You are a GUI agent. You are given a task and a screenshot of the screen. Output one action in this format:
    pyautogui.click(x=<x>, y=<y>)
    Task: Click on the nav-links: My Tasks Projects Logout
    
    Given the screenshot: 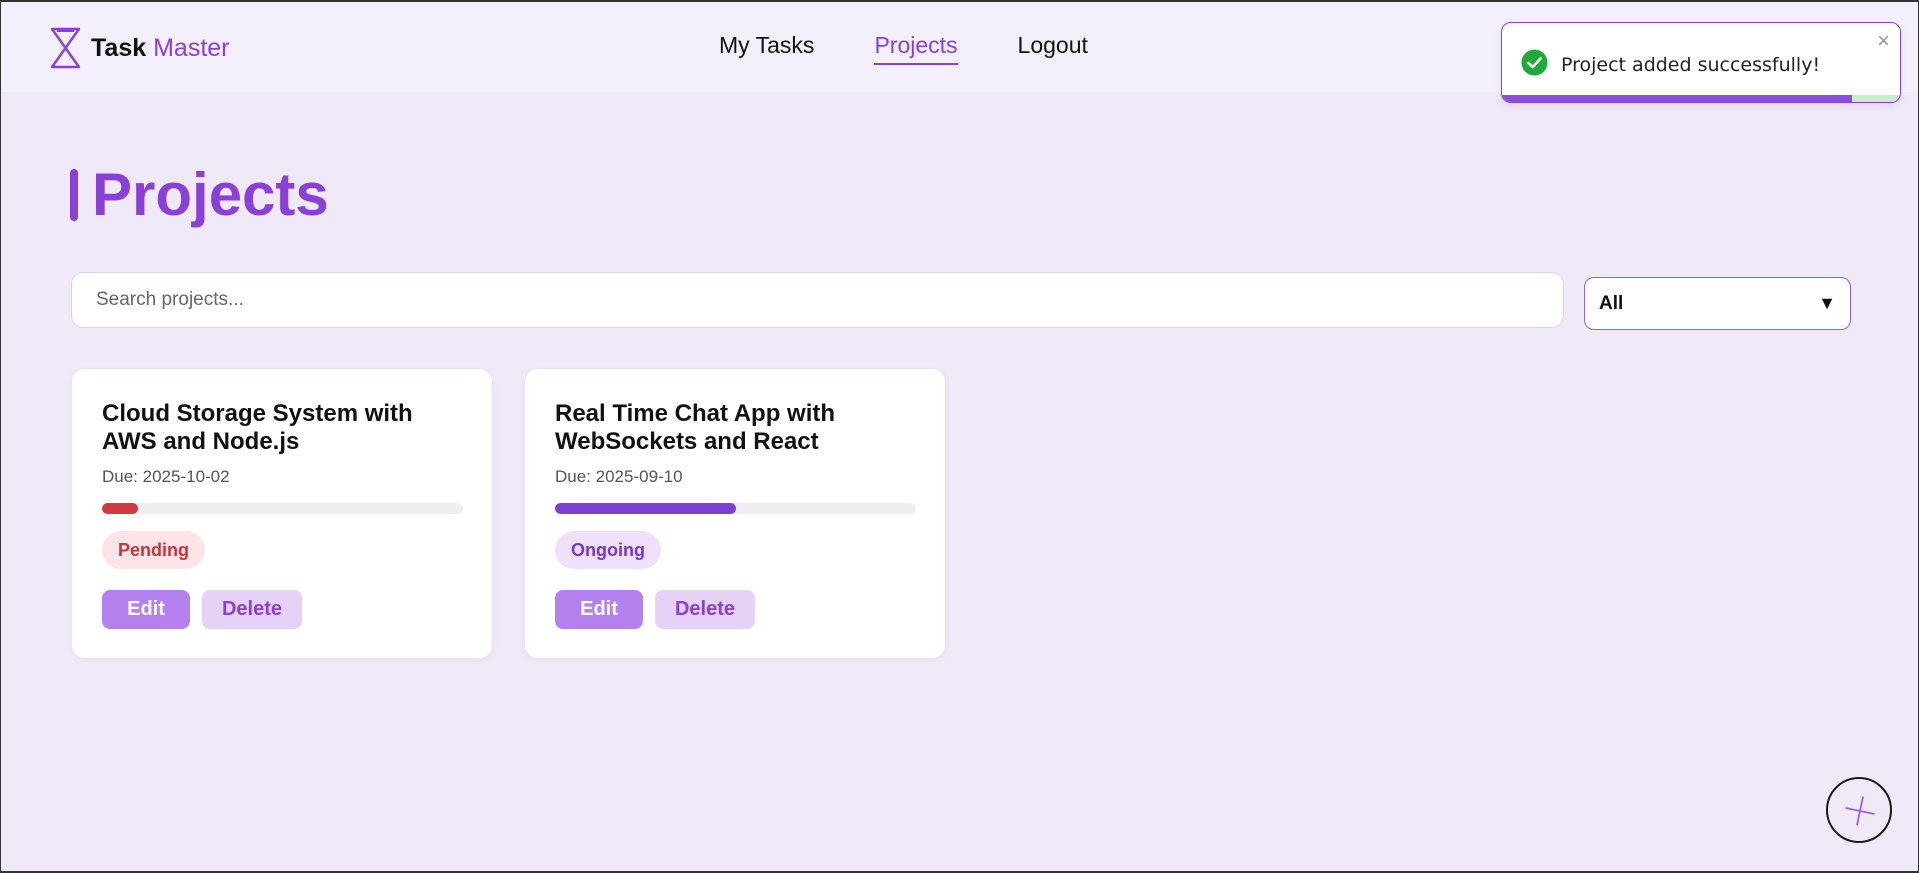 What is the action you would take?
    pyautogui.click(x=933, y=48)
    